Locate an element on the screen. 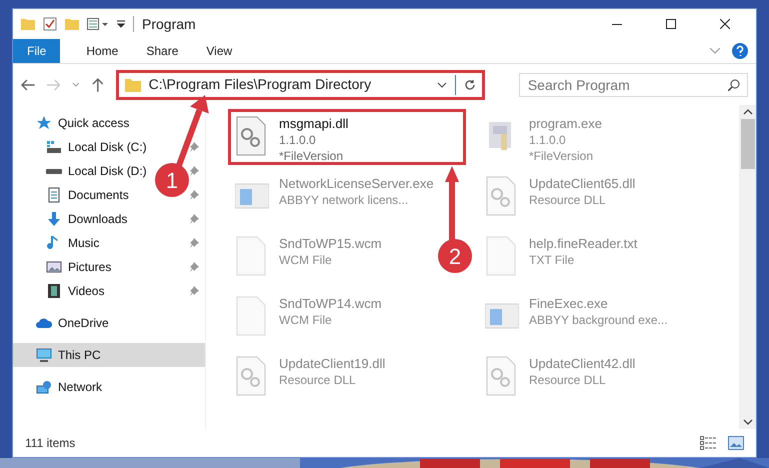 The height and width of the screenshot is (468, 769). back-icon is located at coordinates (28, 84).